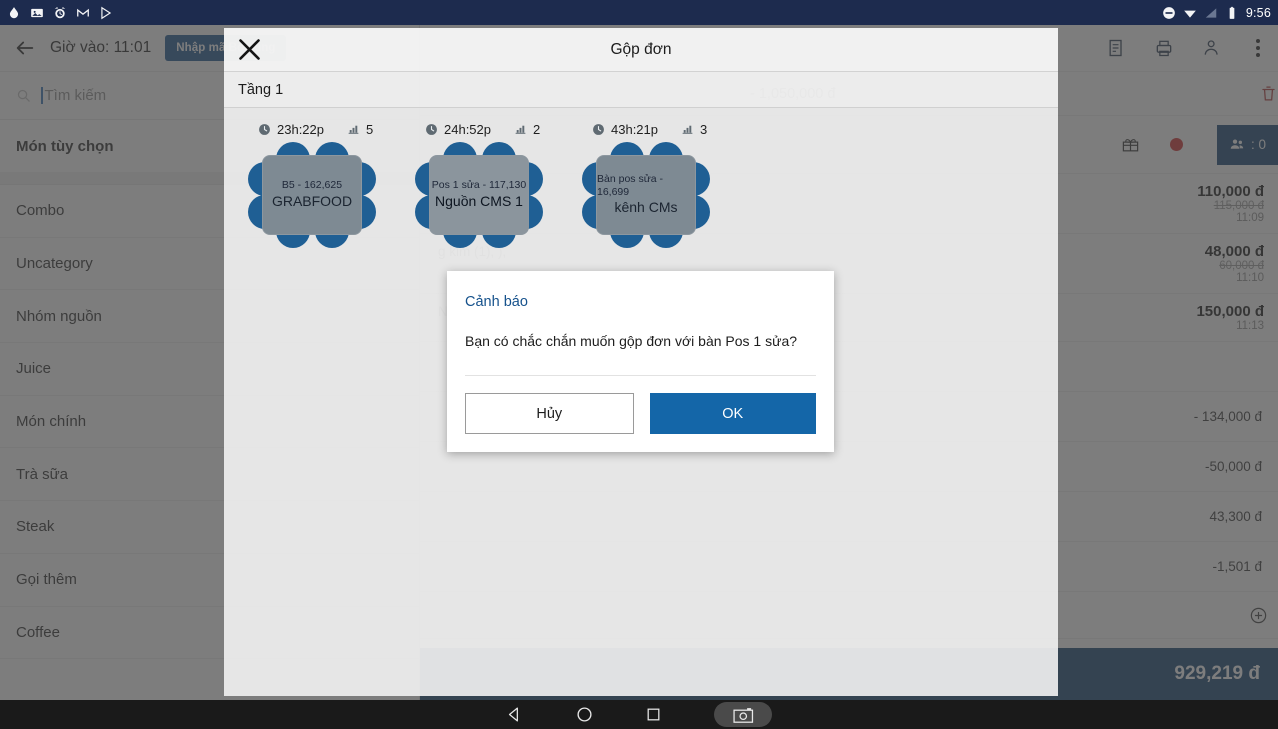 The width and height of the screenshot is (1278, 729). What do you see at coordinates (312, 201) in the screenshot?
I see `table-name: GRABFOOD` at bounding box center [312, 201].